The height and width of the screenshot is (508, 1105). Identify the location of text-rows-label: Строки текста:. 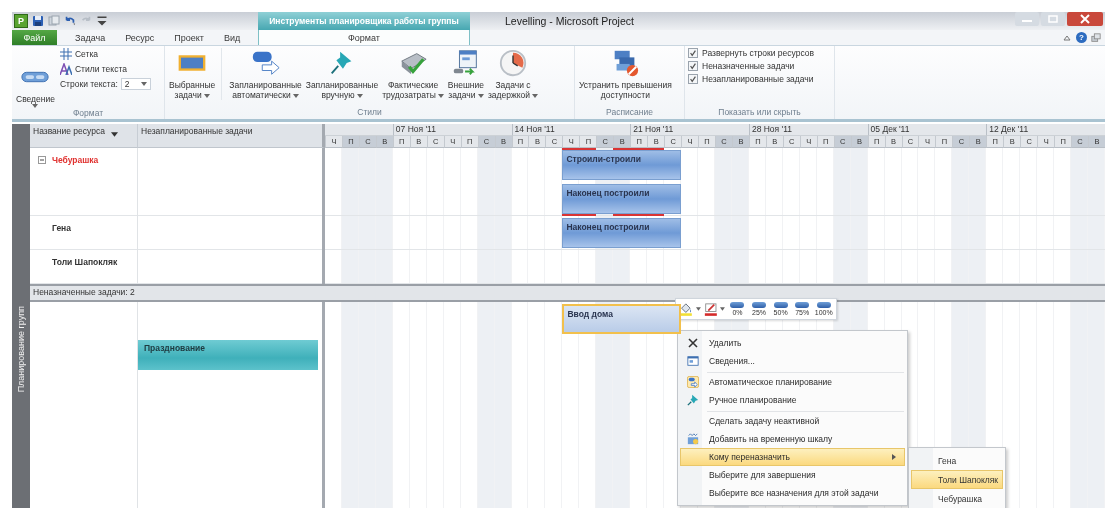
(88, 84).